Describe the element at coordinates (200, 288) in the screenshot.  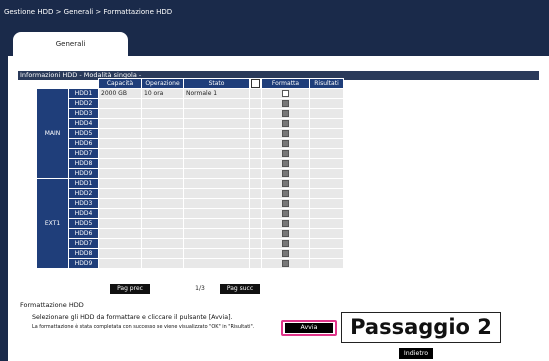
I see `page-counter: 1/3` at that location.